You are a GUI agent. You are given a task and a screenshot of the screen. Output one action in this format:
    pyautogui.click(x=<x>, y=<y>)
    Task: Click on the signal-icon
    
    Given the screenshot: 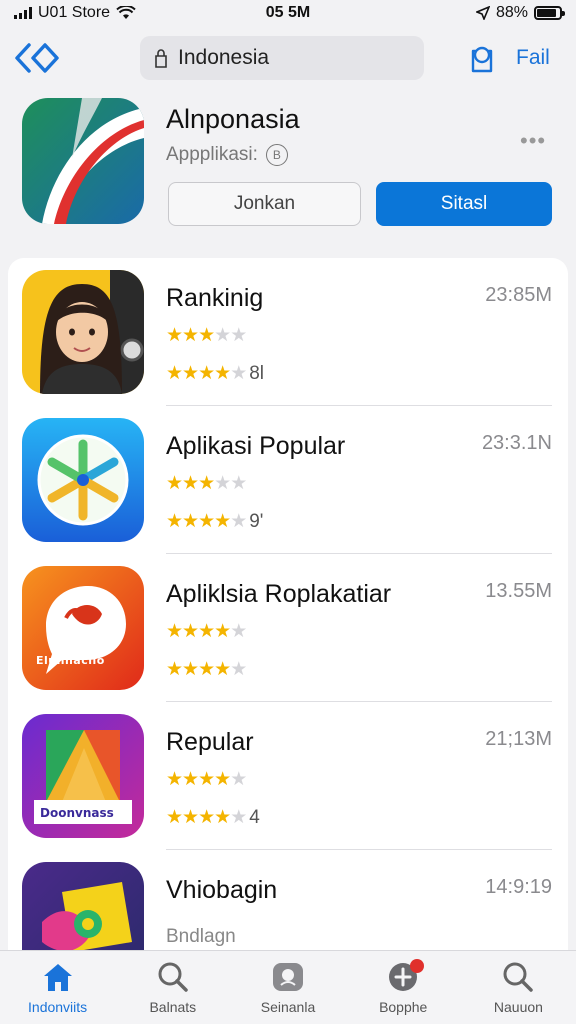 What is the action you would take?
    pyautogui.click(x=23, y=13)
    